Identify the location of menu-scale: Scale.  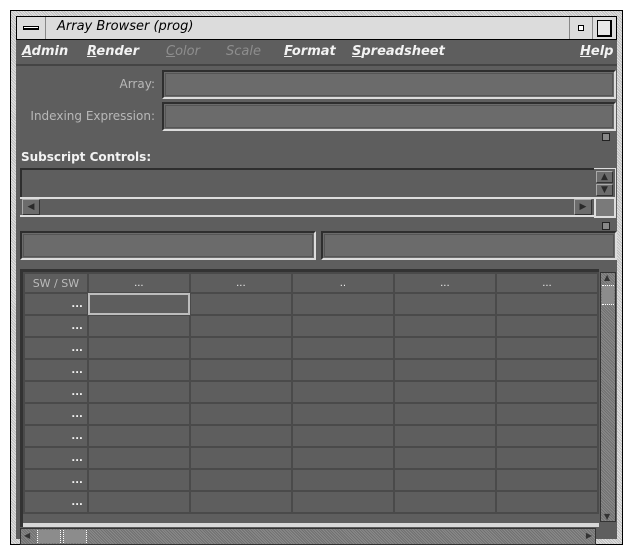
(243, 51).